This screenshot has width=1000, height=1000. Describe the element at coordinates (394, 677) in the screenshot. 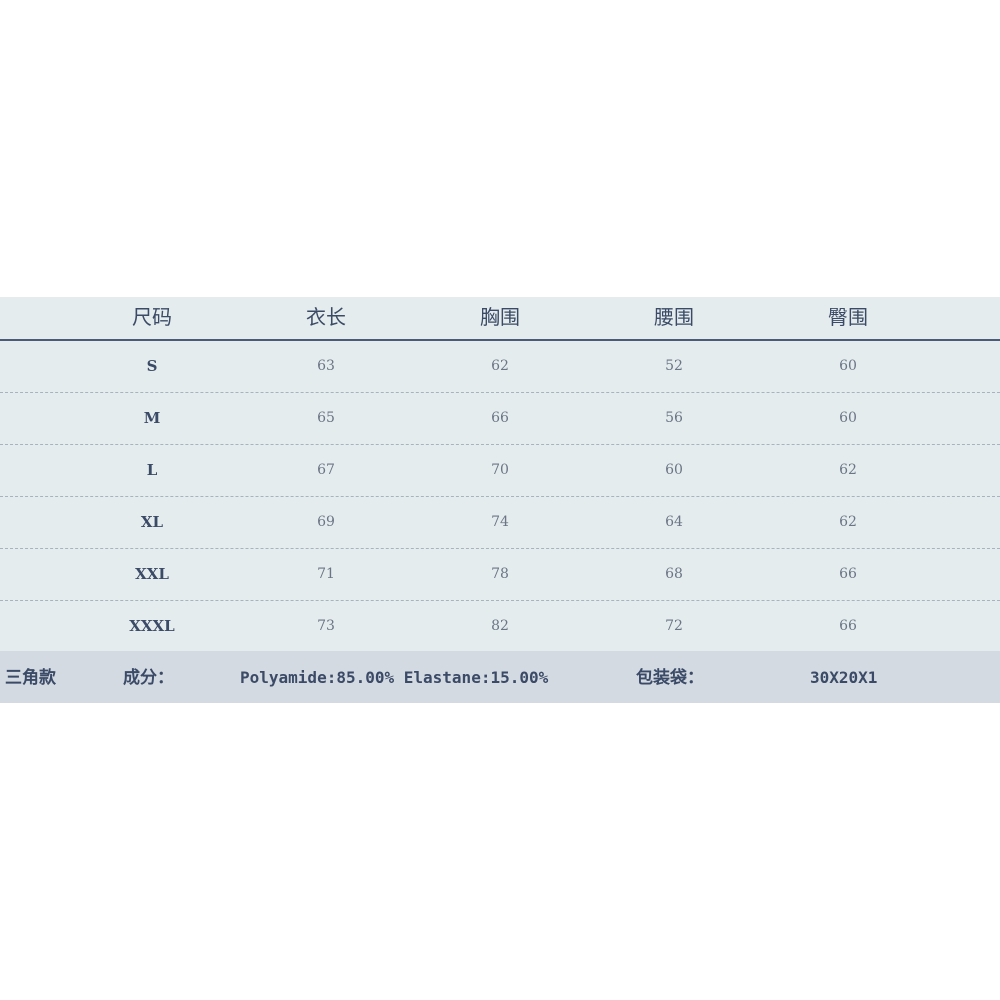

I see `composition-value: Polyamide:85.00% Elastane:15.00%` at that location.